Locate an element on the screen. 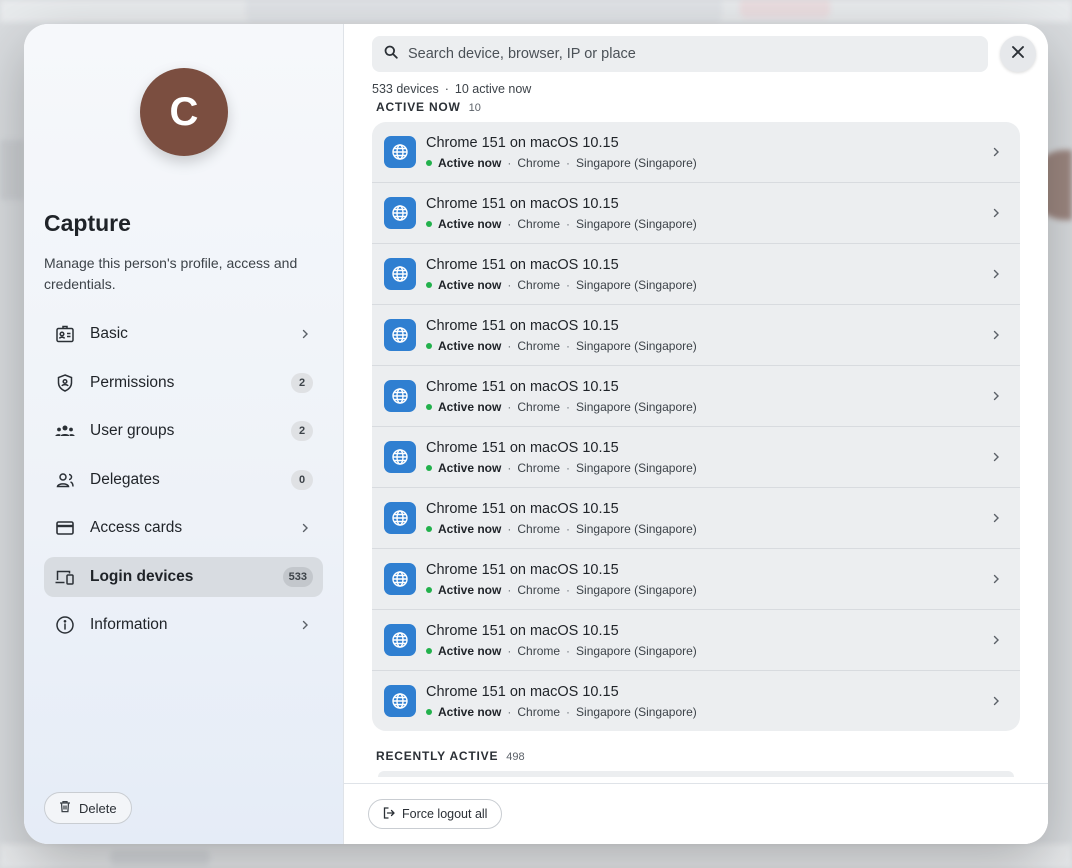  close-button is located at coordinates (1018, 54).